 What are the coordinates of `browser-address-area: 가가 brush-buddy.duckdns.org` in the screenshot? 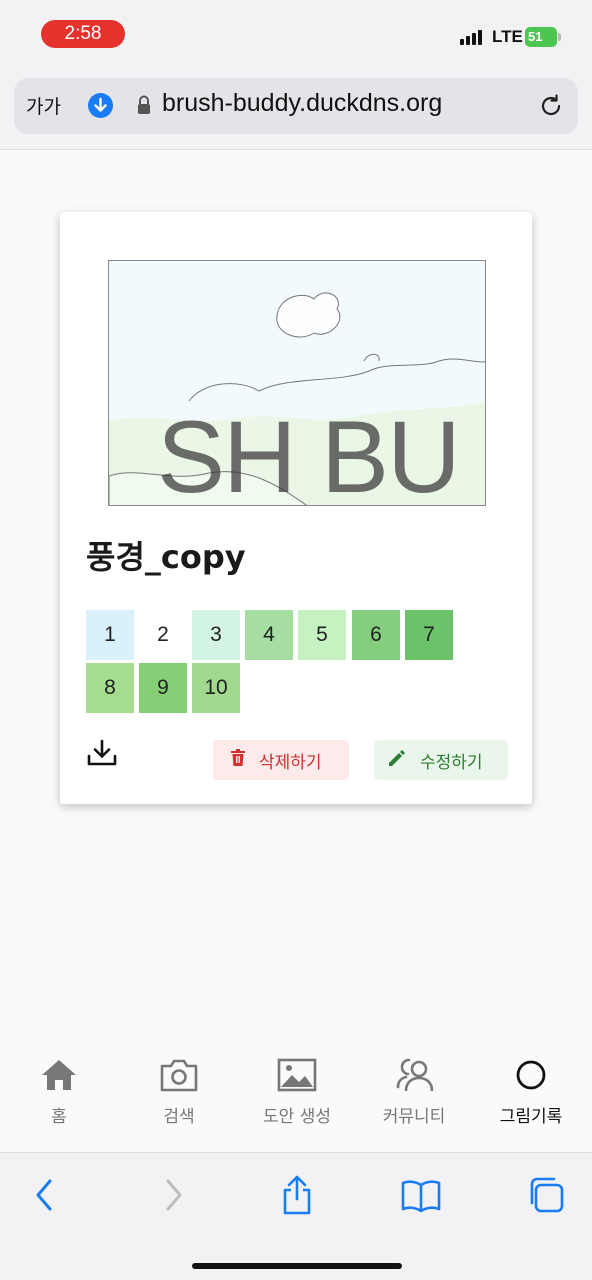 It's located at (296, 110).